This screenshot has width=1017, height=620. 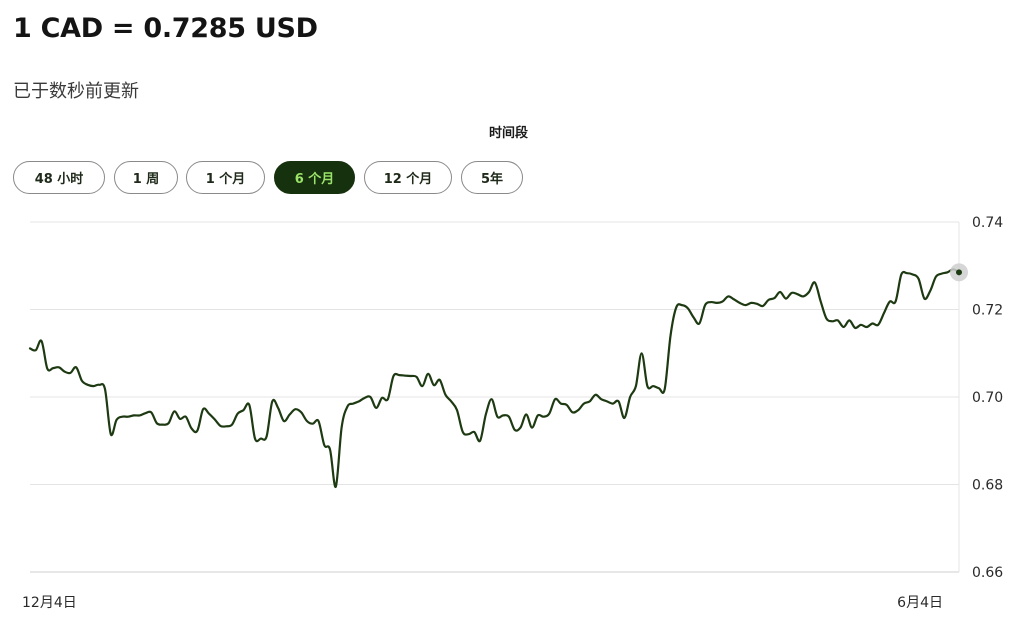 I want to click on last-point-marker, so click(x=959, y=272).